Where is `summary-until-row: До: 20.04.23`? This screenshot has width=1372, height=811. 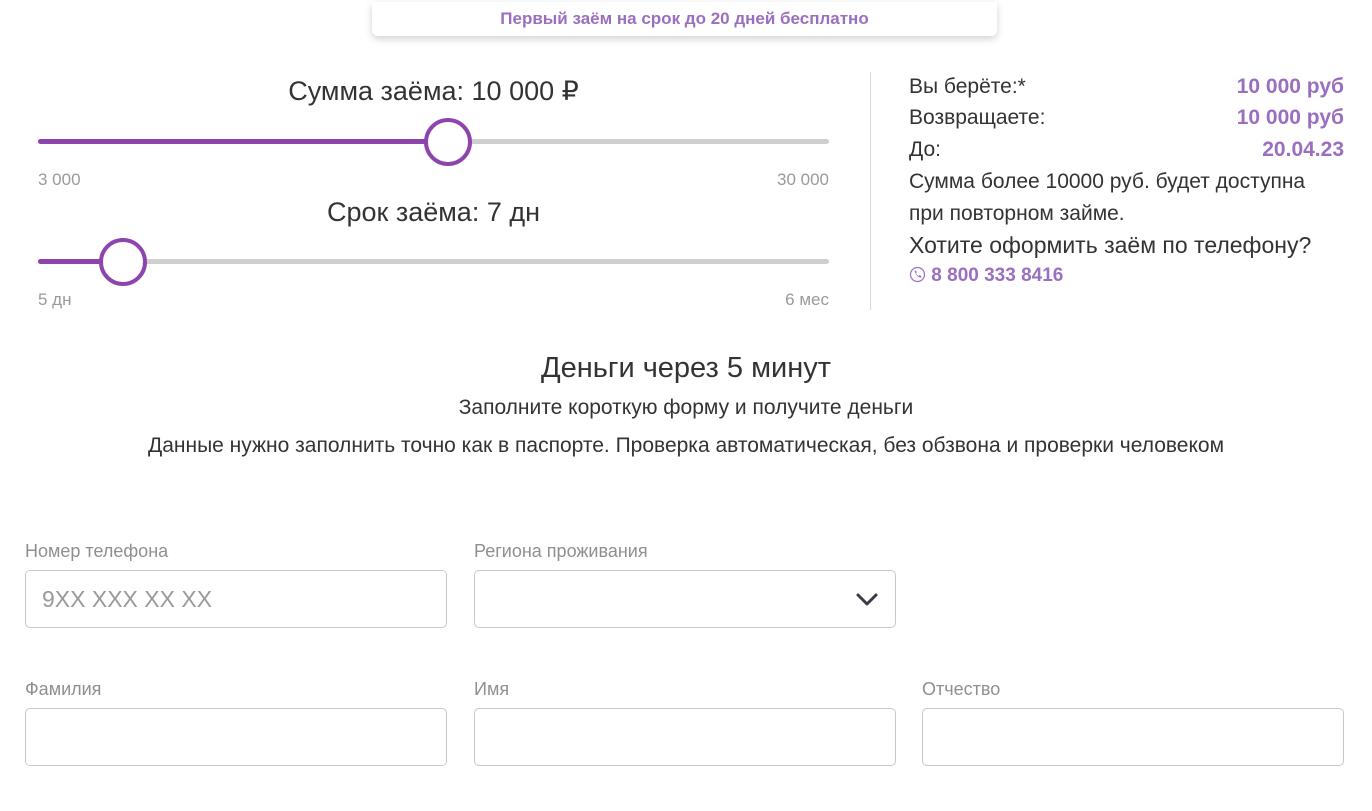
summary-until-row: До: 20.04.23 is located at coordinates (1126, 150).